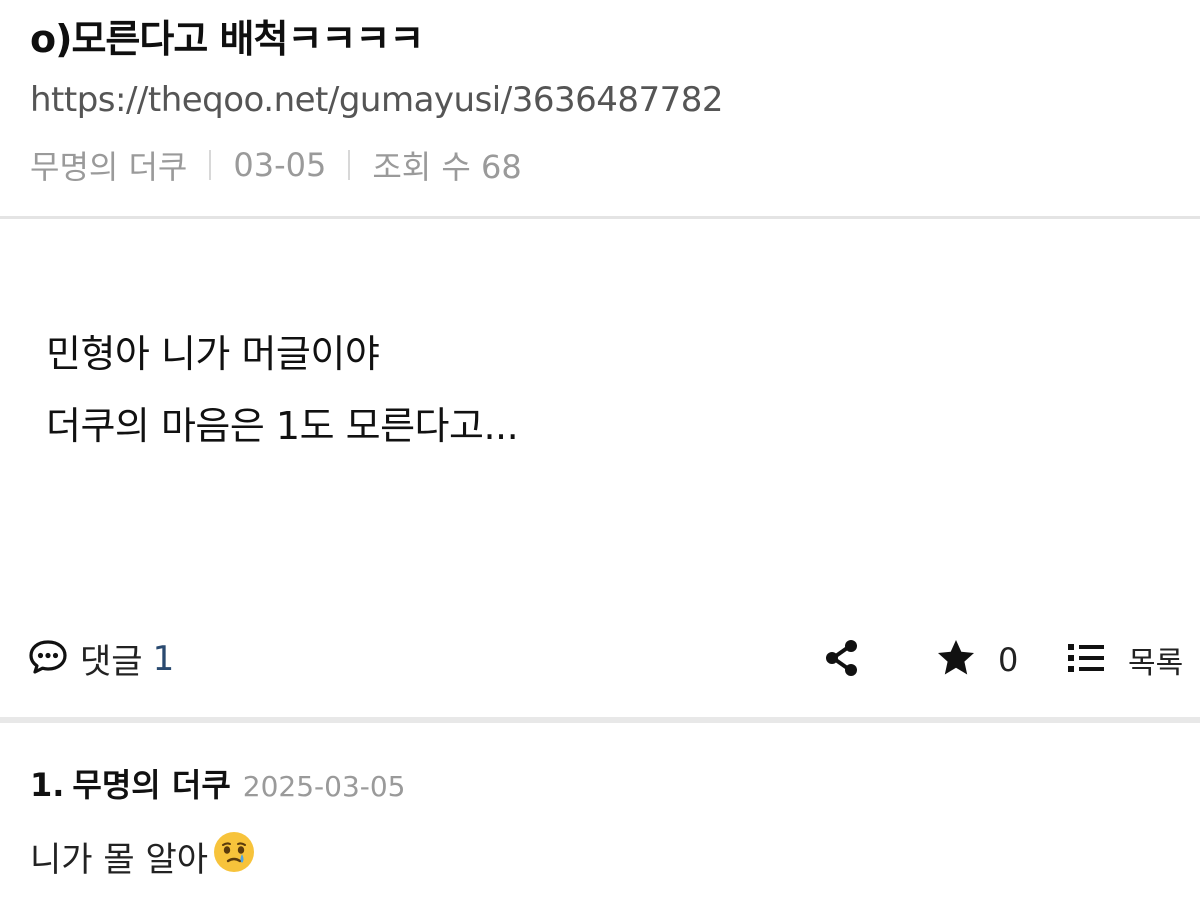 The image size is (1200, 900). Describe the element at coordinates (600, 720) in the screenshot. I see `comments-divider` at that location.